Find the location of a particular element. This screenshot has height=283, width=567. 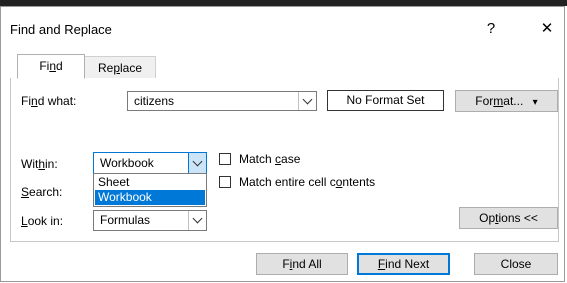

close-icon: ✕ is located at coordinates (547, 29).